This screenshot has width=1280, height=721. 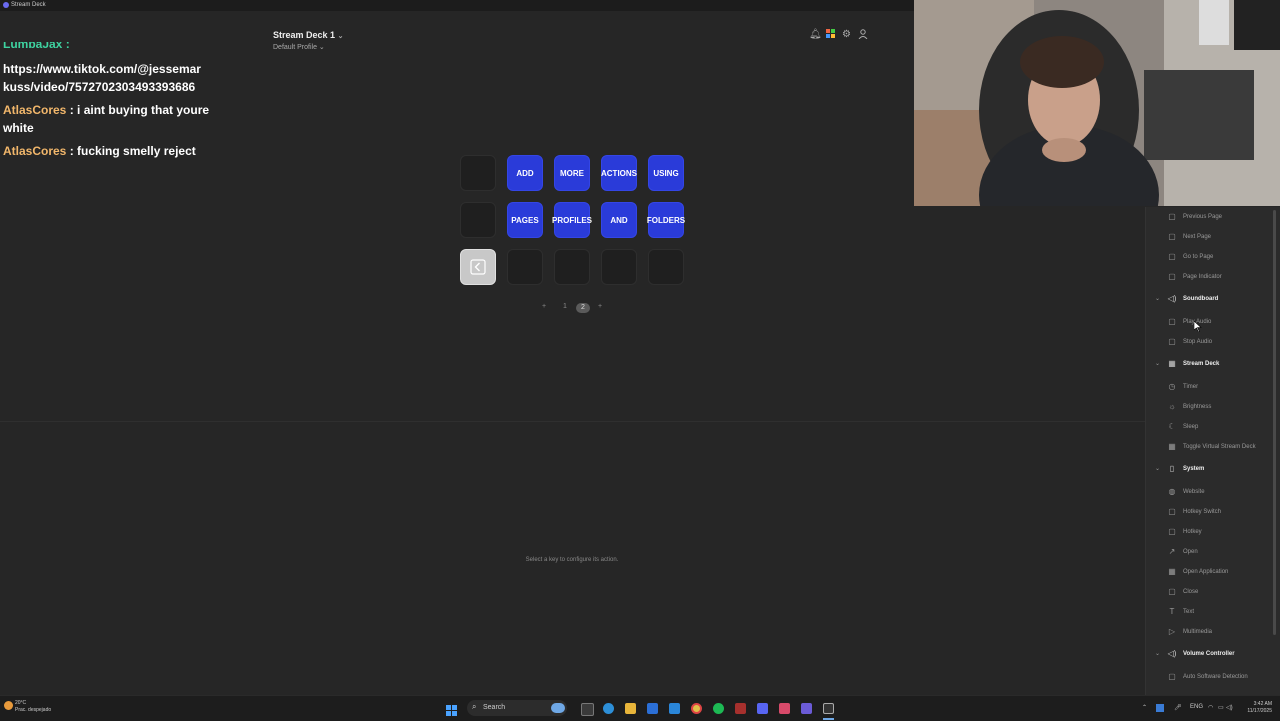 I want to click on window-title: Stream Deck, so click(x=28, y=5).